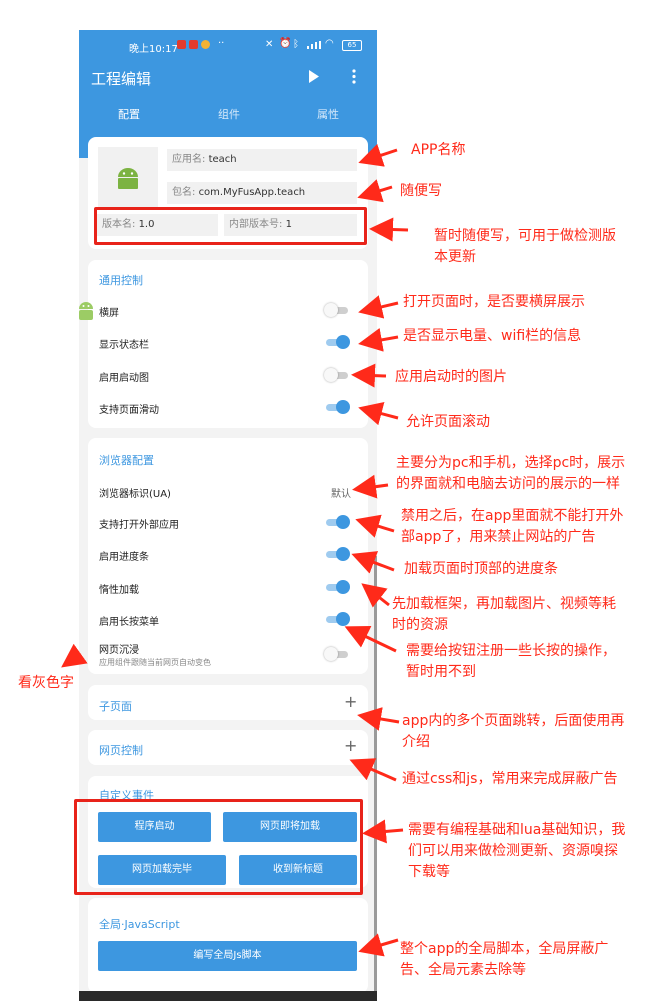  Describe the element at coordinates (512, 526) in the screenshot. I see `note-external-app: 禁用之后，在app里面就不能打开外 部app了，用来禁止网站的广告` at that location.